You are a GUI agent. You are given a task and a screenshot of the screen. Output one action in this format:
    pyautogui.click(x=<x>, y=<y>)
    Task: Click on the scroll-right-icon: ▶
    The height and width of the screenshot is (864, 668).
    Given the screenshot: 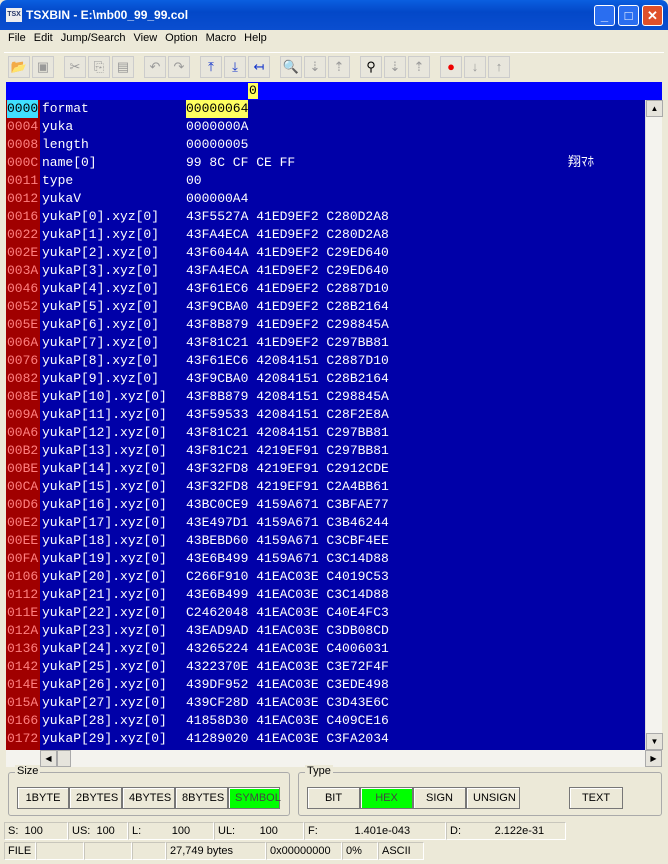 What is the action you would take?
    pyautogui.click(x=653, y=758)
    